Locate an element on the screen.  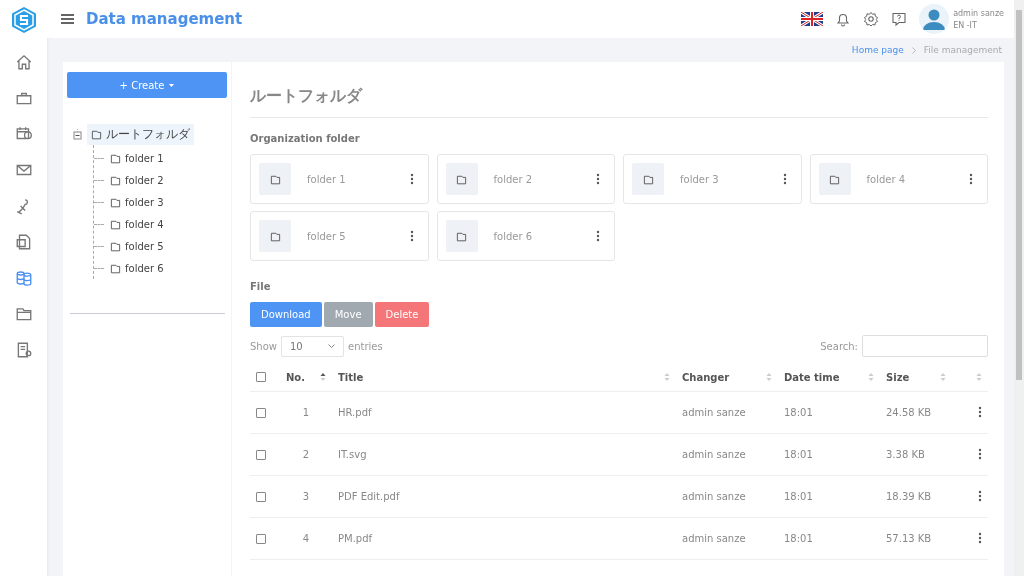
chevron-down-icon is located at coordinates (331, 346).